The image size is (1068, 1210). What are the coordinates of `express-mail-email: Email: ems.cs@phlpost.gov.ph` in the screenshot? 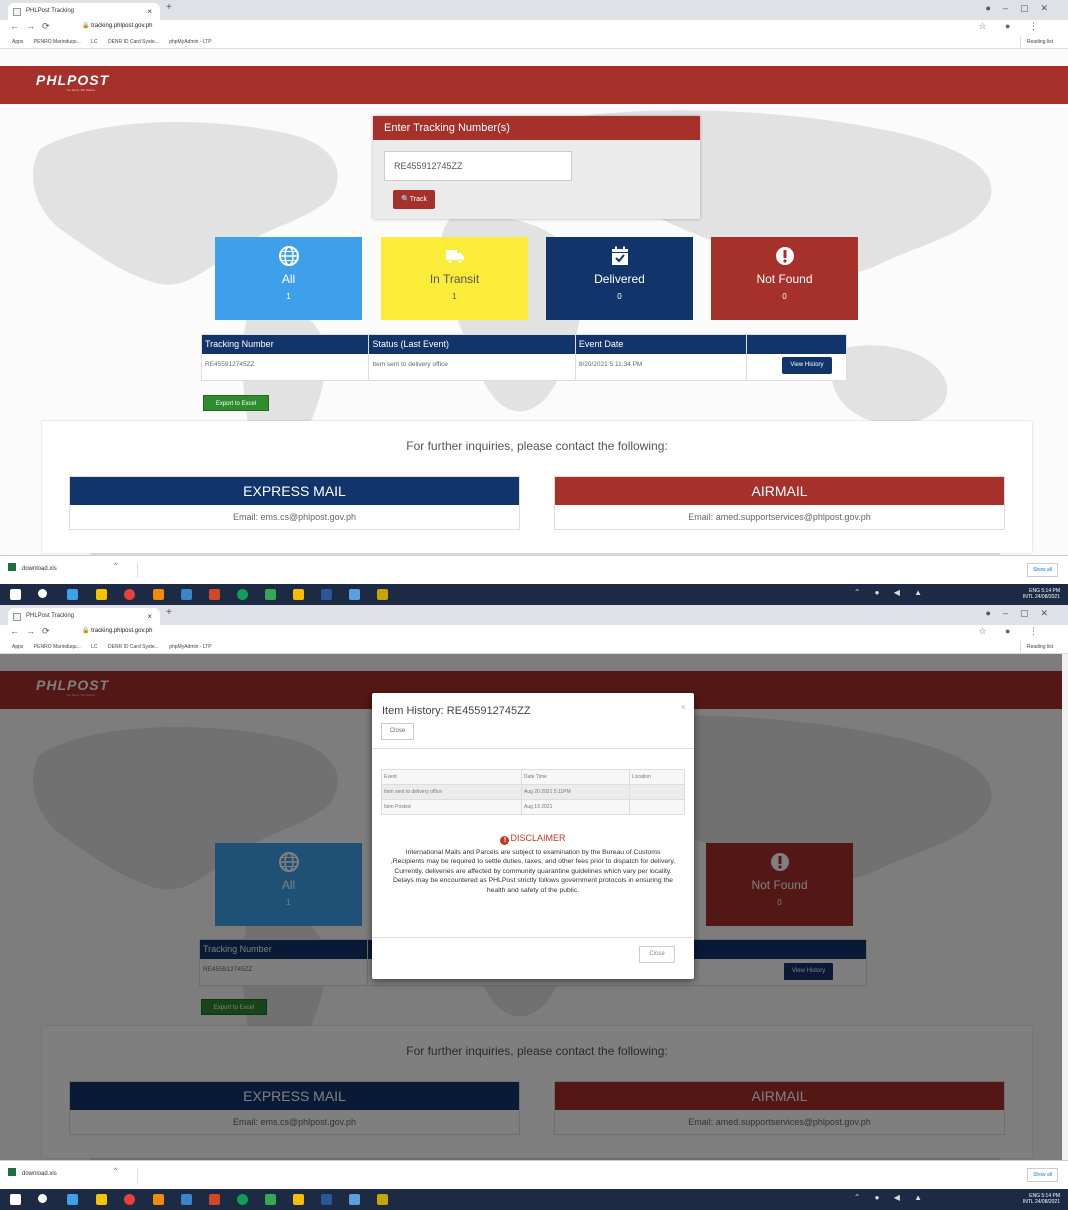 It's located at (294, 517).